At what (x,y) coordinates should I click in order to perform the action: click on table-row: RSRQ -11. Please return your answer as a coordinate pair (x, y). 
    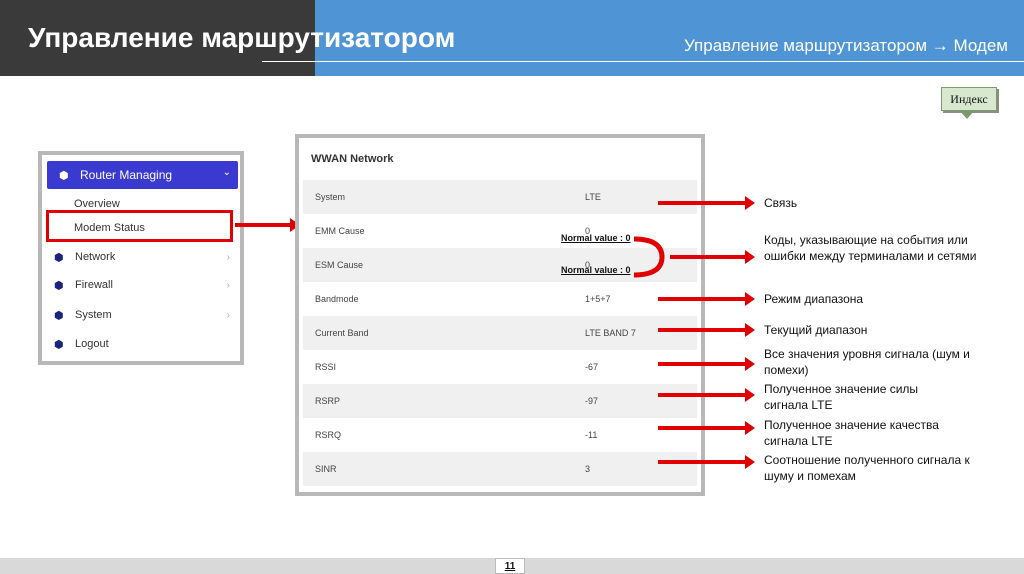
    Looking at the image, I should click on (500, 435).